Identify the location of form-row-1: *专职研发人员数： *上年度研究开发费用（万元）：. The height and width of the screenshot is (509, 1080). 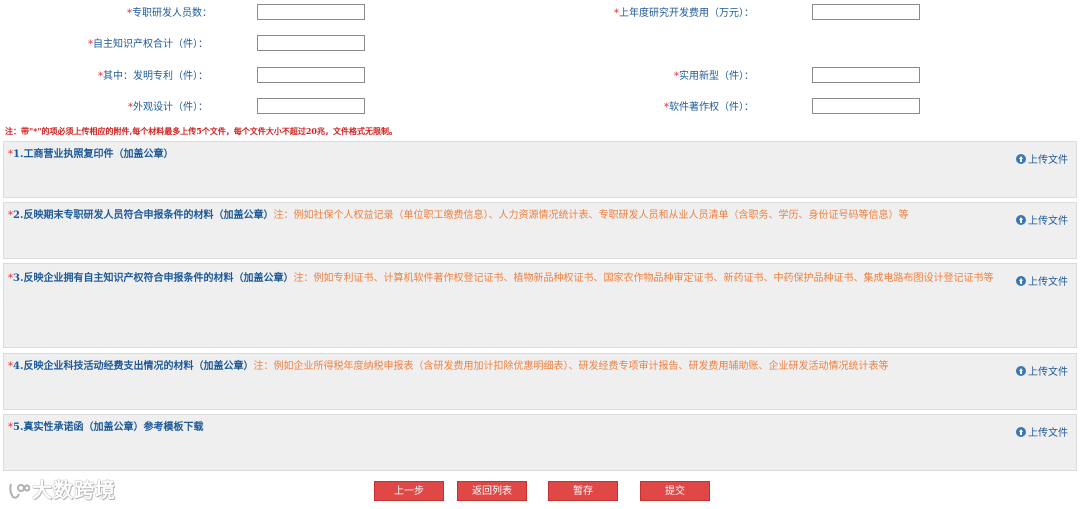
(540, 14).